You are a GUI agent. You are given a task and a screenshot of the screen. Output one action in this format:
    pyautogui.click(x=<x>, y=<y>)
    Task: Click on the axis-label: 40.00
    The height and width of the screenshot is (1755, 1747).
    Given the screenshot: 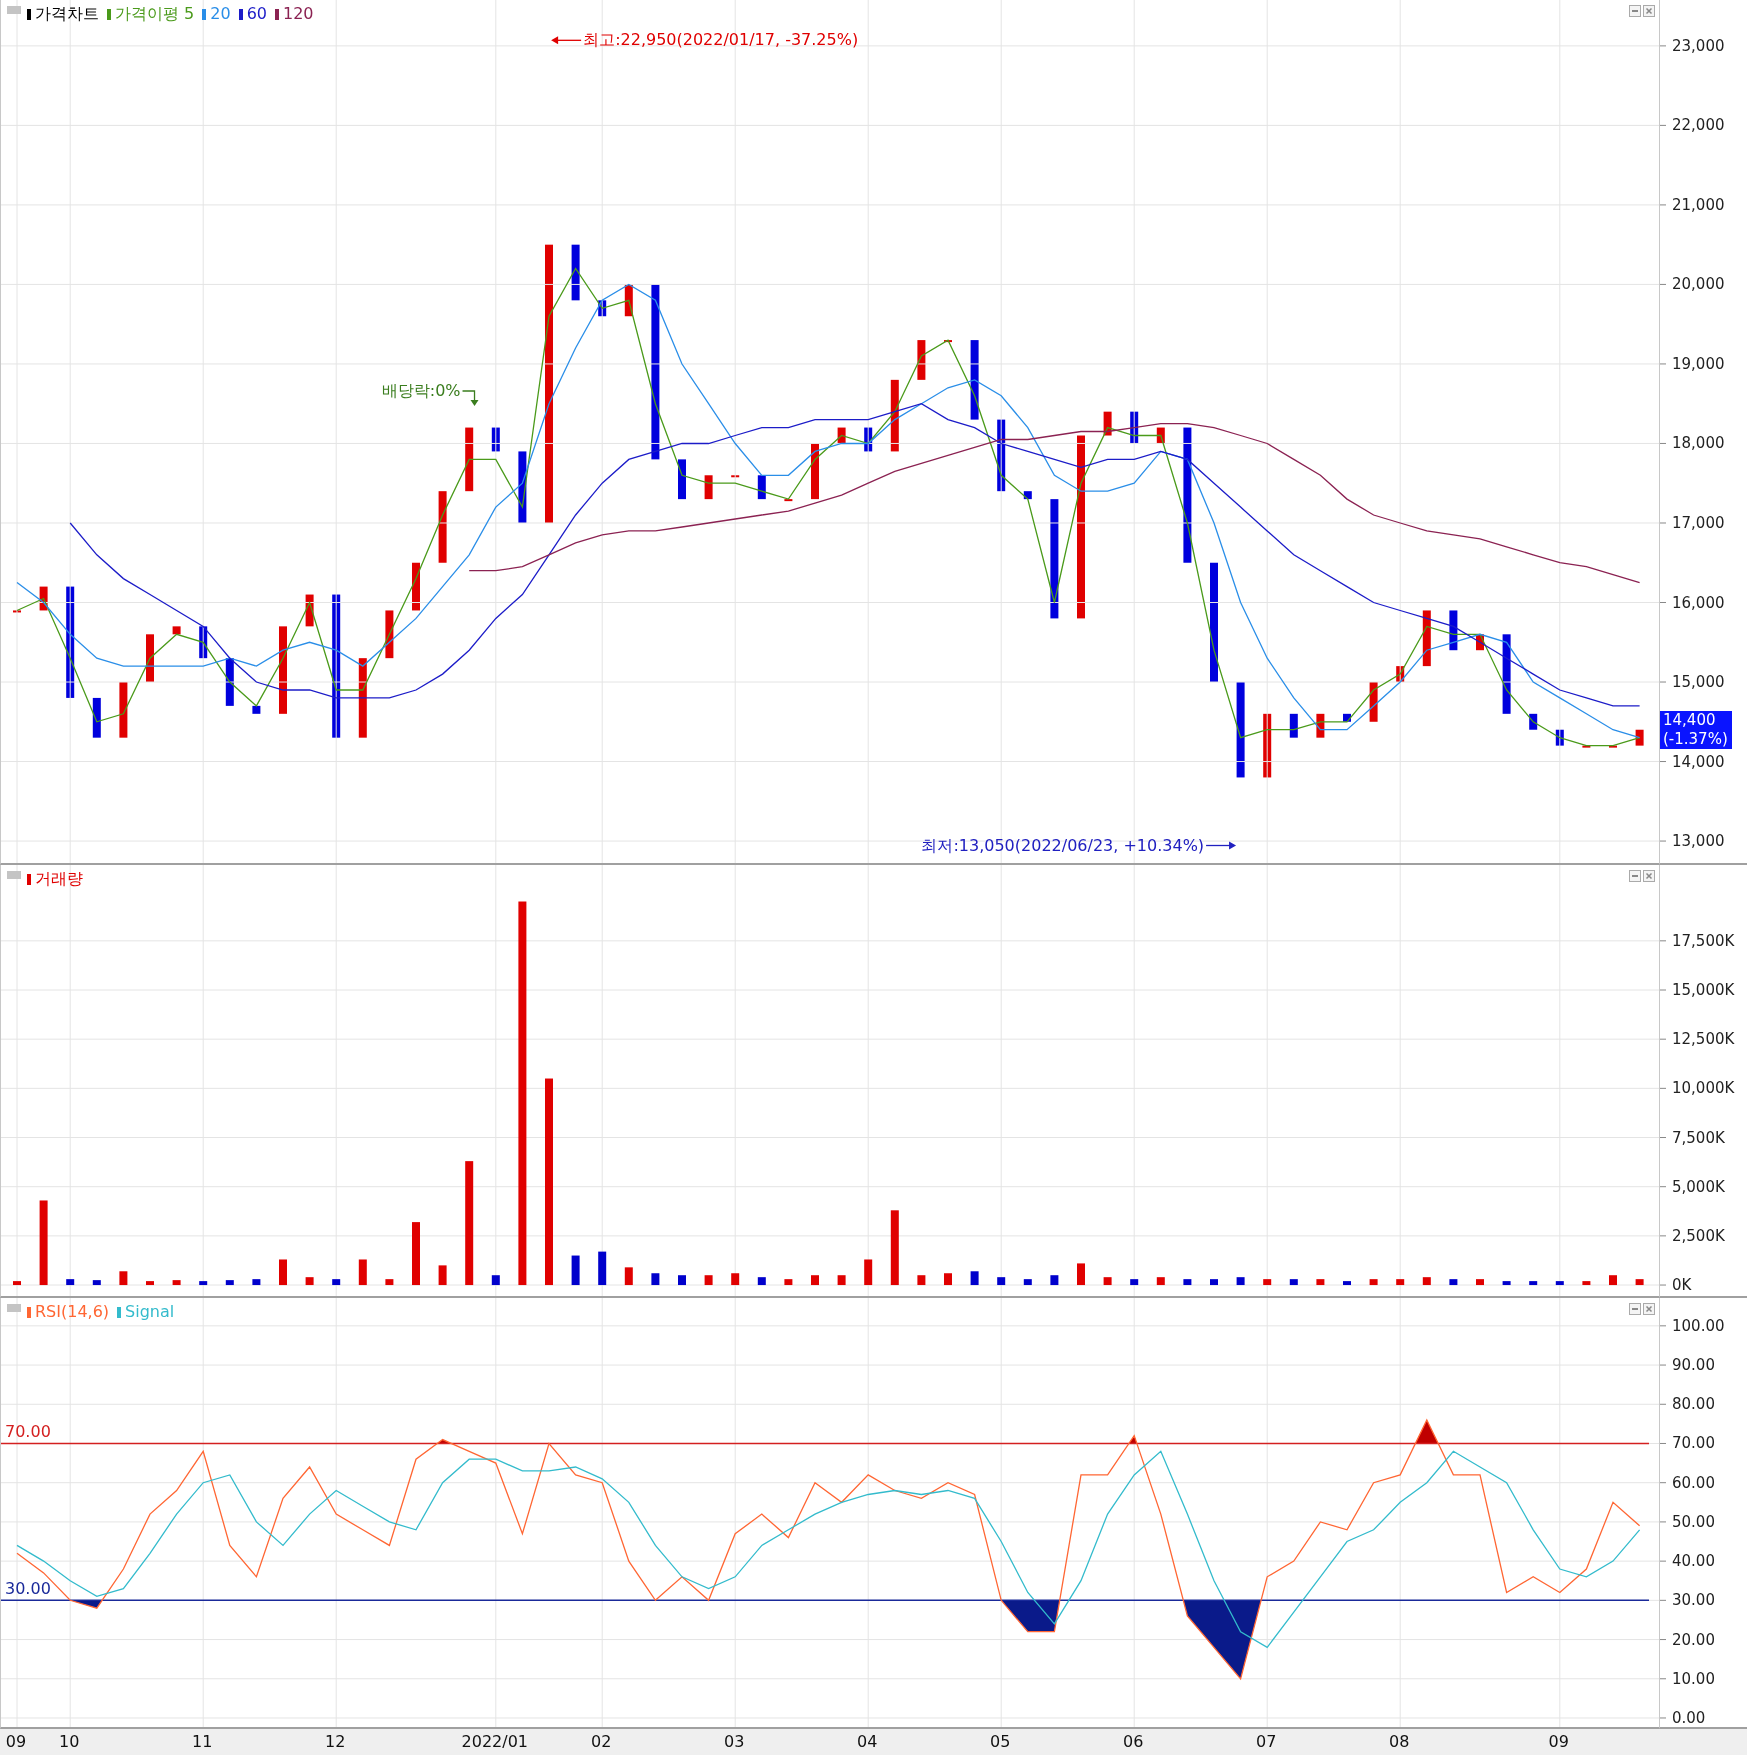 What is the action you would take?
    pyautogui.click(x=1693, y=1561)
    